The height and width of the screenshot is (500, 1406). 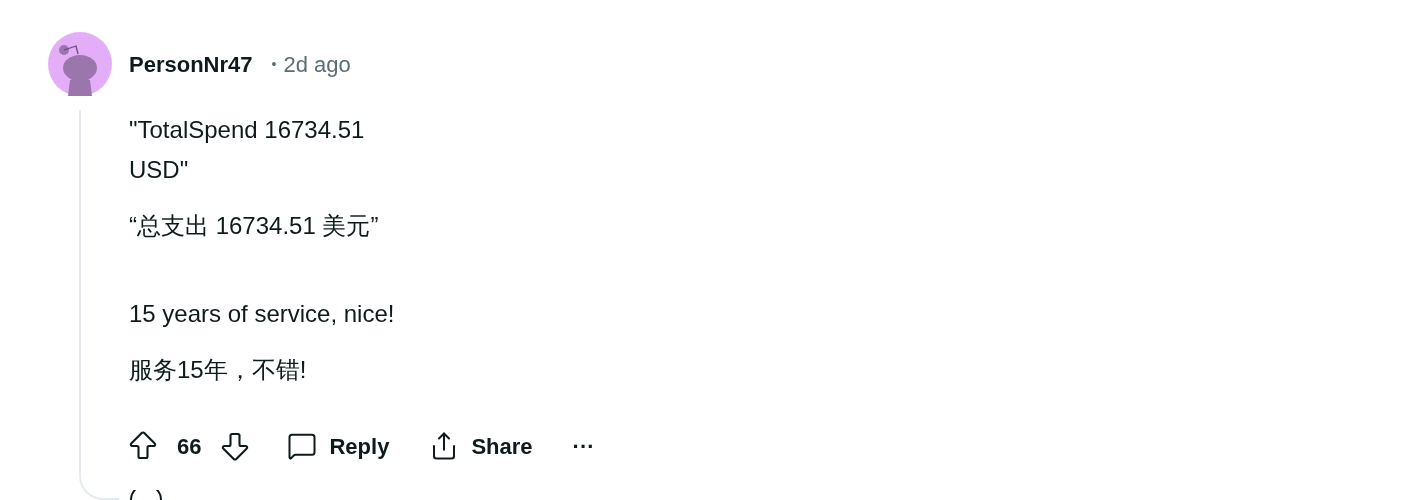 What do you see at coordinates (189, 446) in the screenshot?
I see `vote-count: 66` at bounding box center [189, 446].